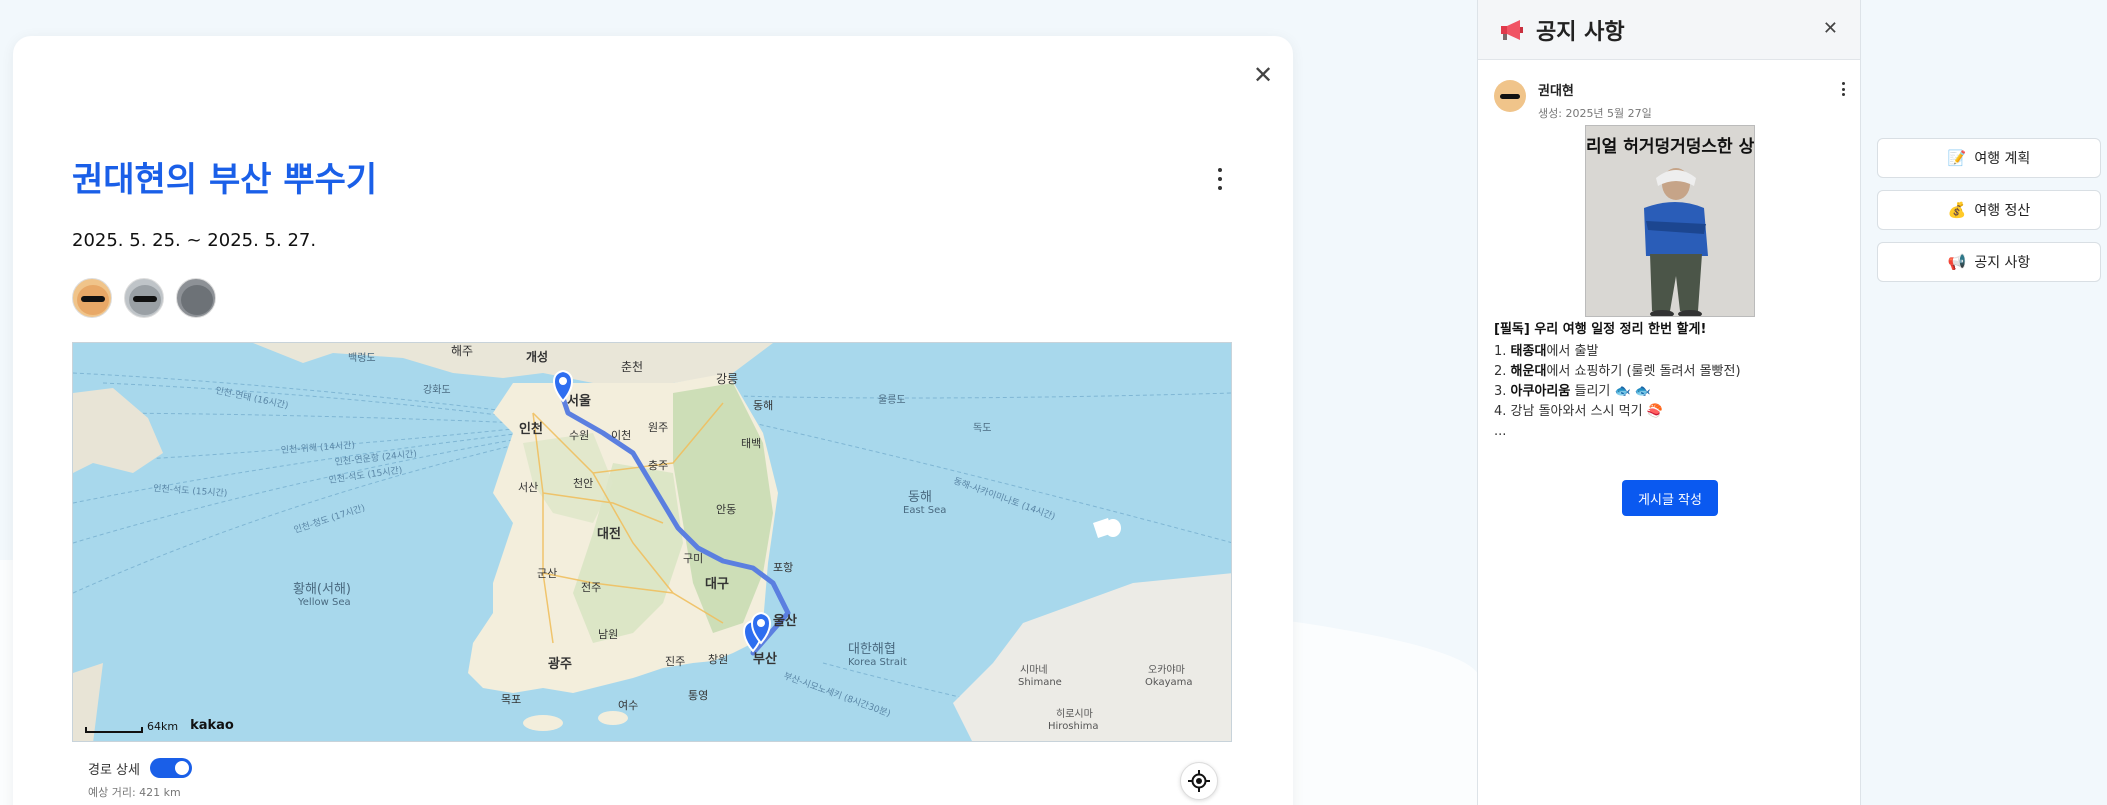  I want to click on svg-text: 구미, so click(693, 558).